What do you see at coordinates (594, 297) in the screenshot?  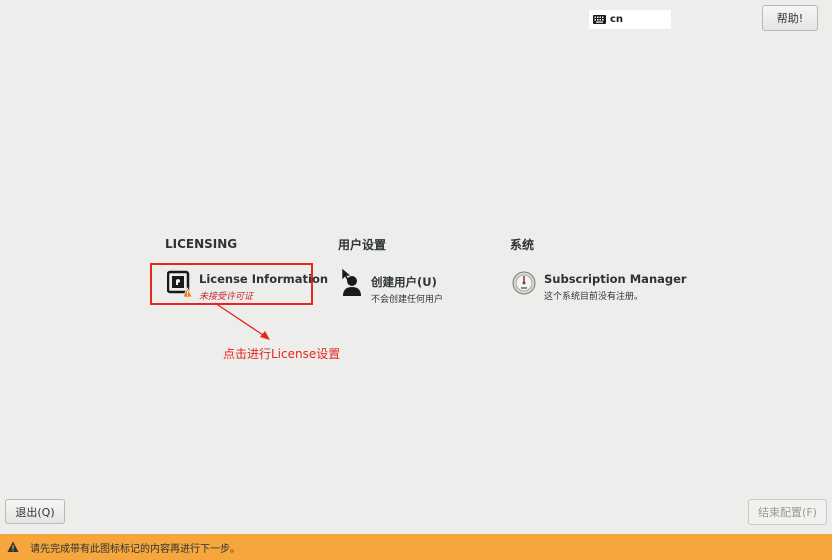 I see `subscription-manager-status: 这个系统目前没有注册。` at bounding box center [594, 297].